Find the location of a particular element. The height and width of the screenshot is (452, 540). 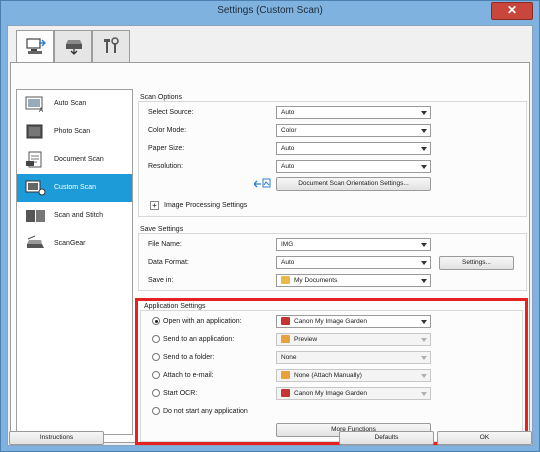

defaults-button: Defaults is located at coordinates (386, 438).